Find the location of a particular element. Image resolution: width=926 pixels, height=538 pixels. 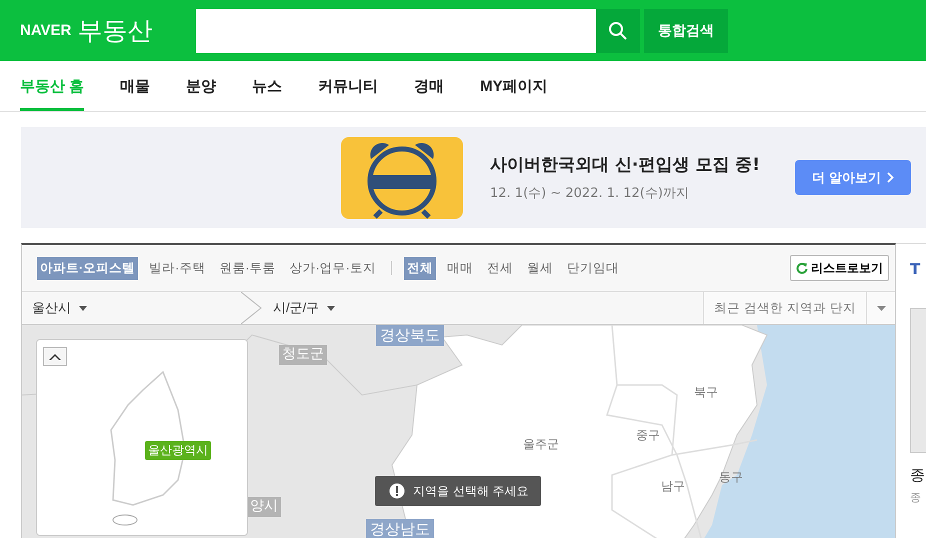

chevron-right-icon is located at coordinates (890, 177).